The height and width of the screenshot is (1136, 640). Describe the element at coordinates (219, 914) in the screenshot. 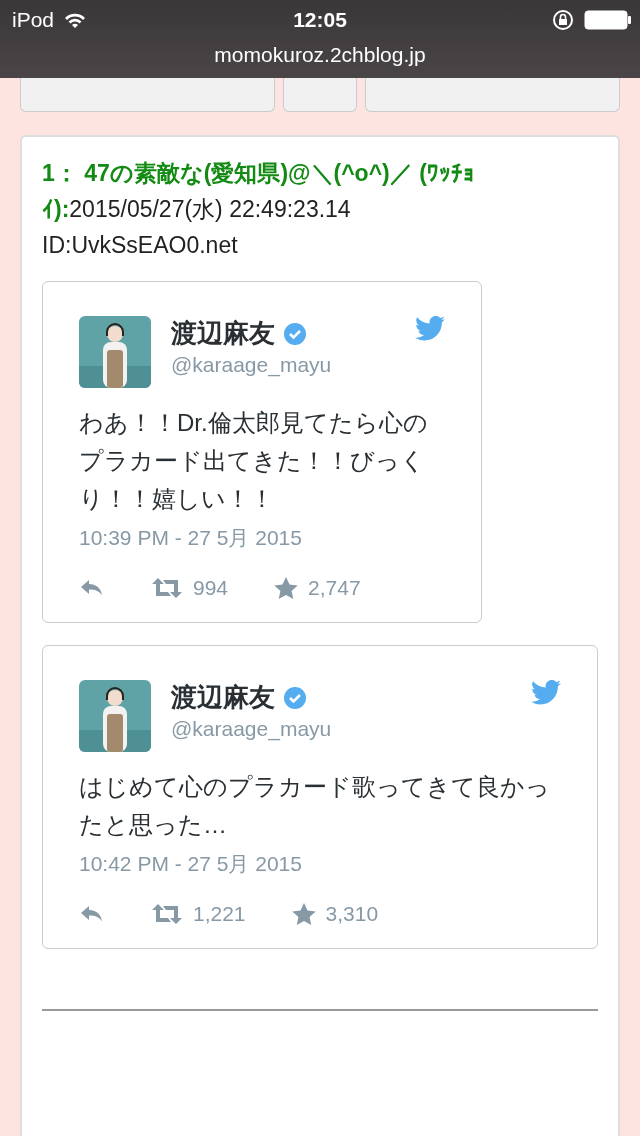

I see `retweet-count: 1,221` at that location.